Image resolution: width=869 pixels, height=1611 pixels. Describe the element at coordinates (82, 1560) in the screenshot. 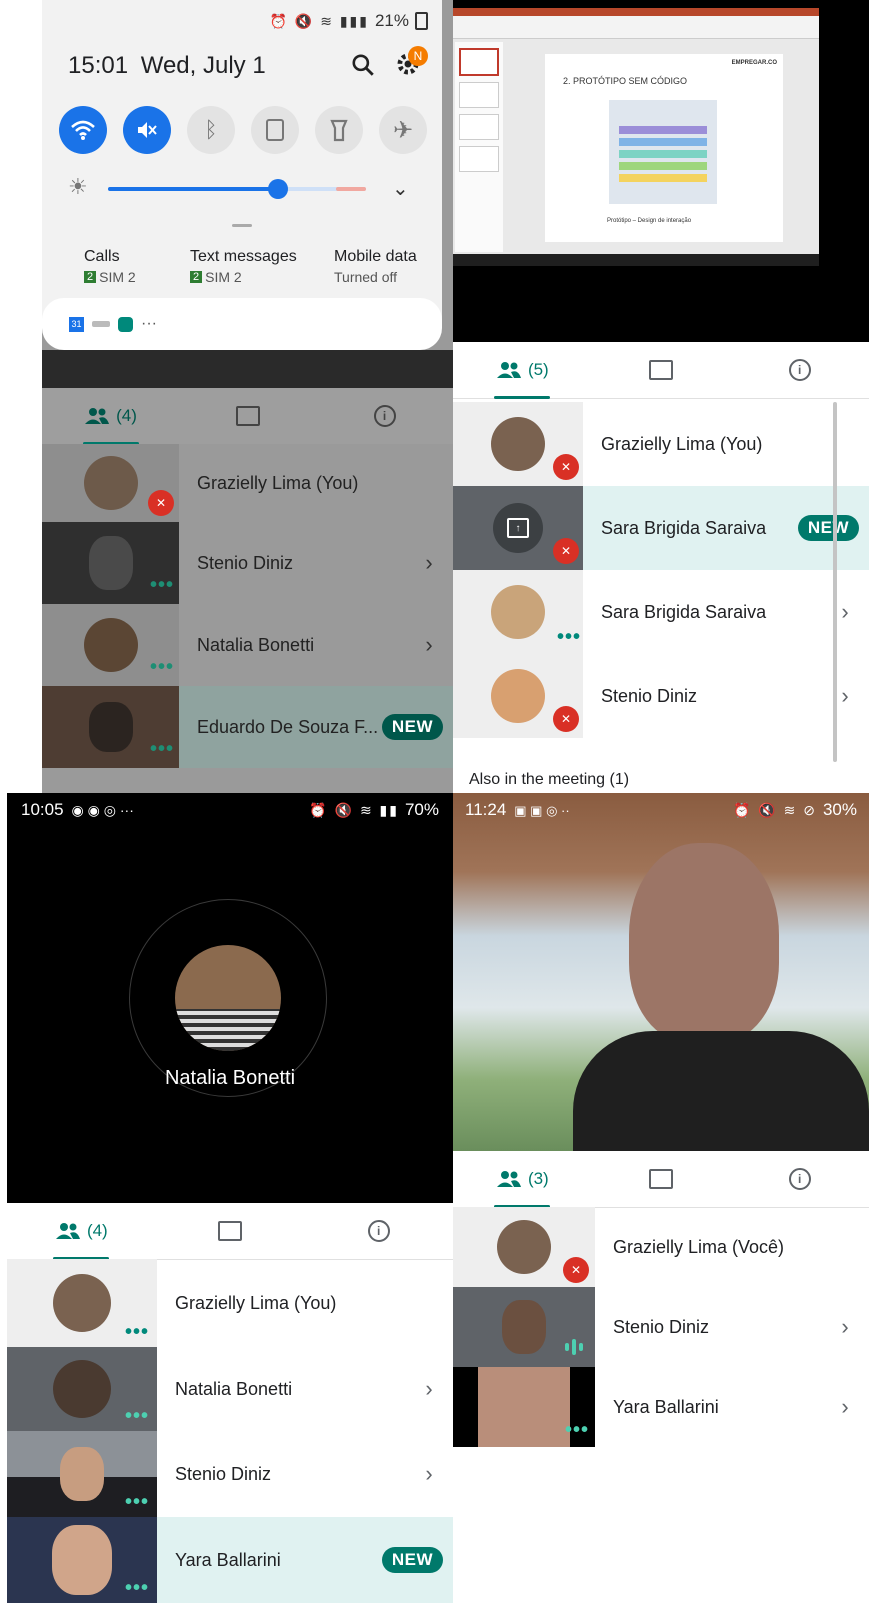

I see `participant-thumb: •••` at that location.